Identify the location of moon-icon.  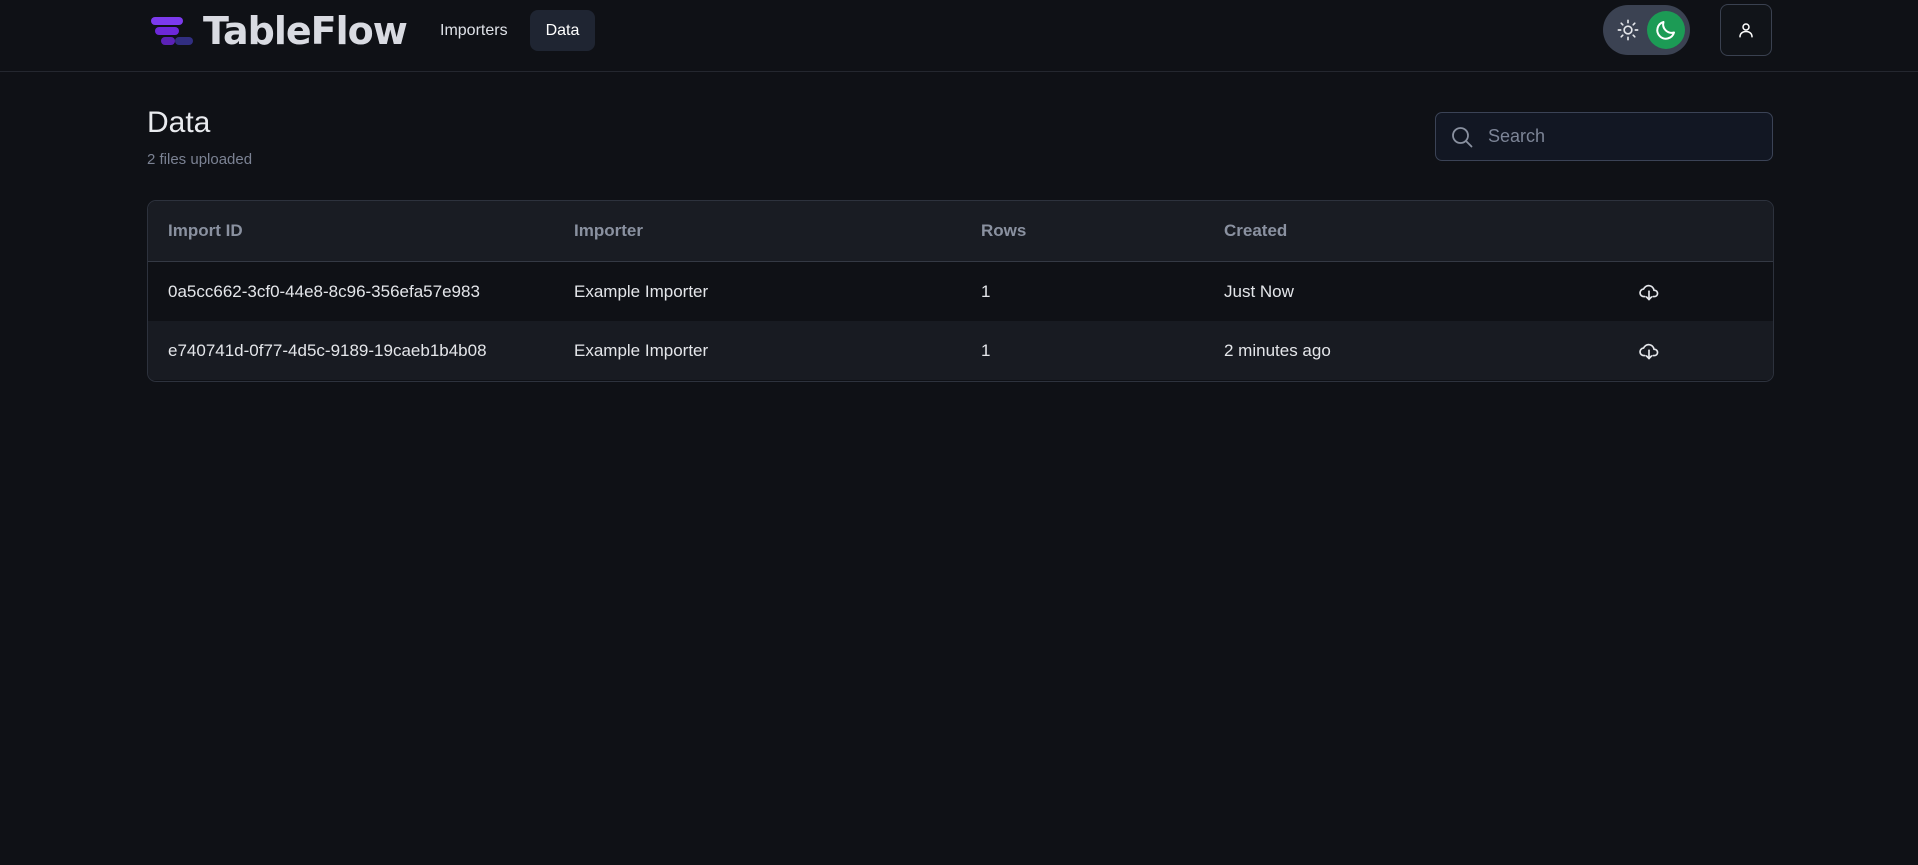
(1665, 30).